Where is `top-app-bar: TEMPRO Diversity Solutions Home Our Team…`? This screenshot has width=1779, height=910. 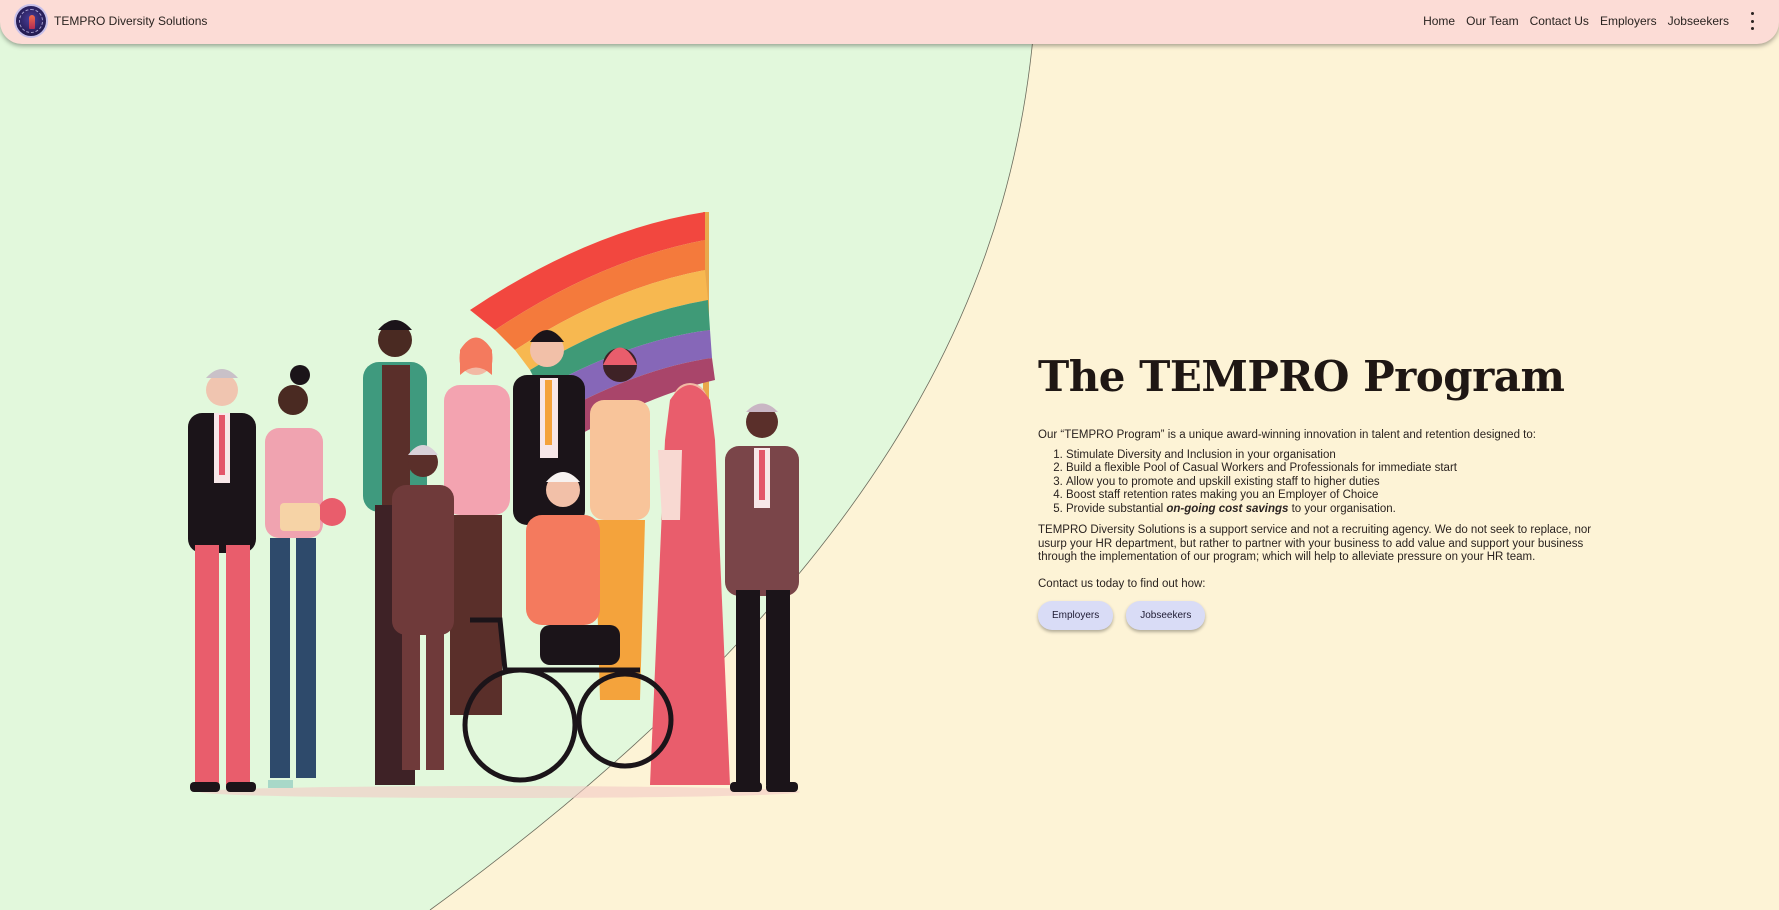
top-app-bar: TEMPRO Diversity Solutions Home Our Team… is located at coordinates (889, 22).